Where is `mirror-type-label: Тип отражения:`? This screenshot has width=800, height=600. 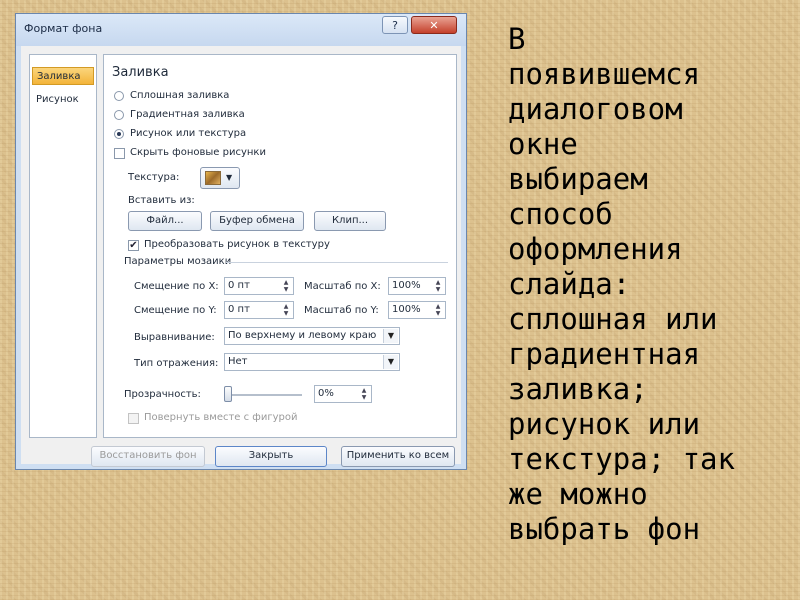
mirror-type-label: Тип отражения: is located at coordinates (176, 363).